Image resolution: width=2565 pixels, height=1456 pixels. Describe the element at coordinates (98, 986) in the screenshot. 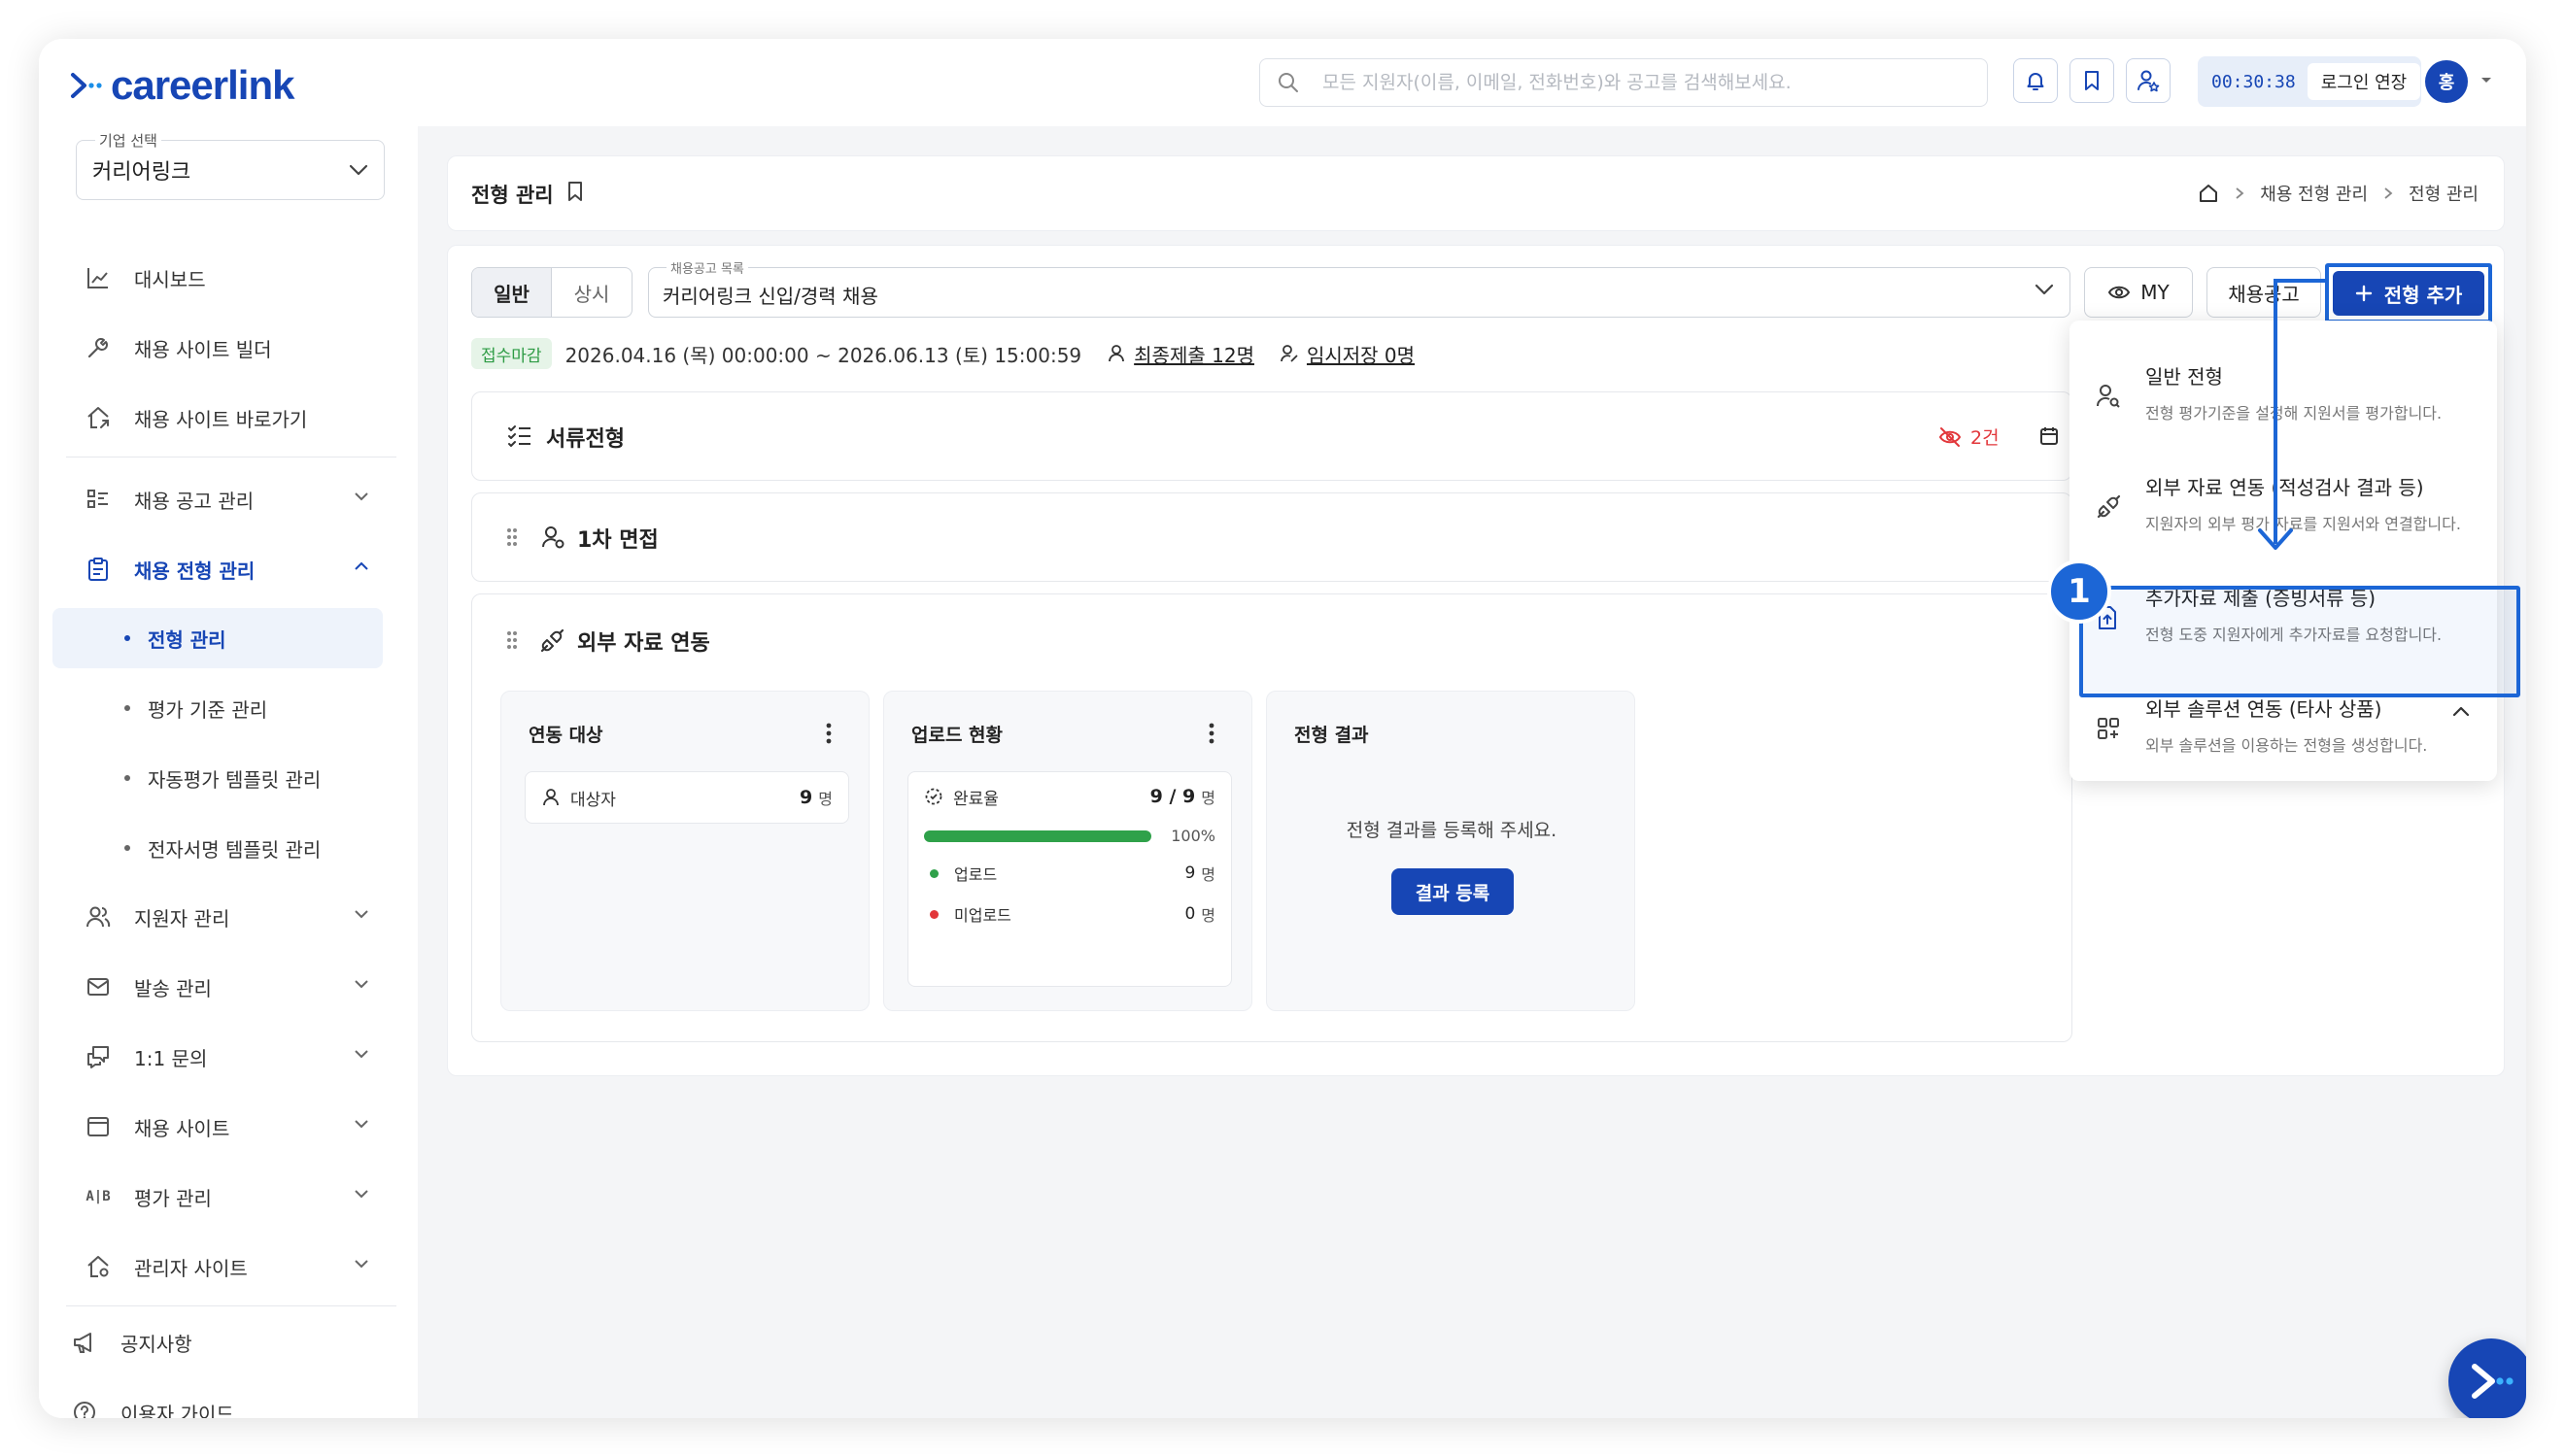

I see `mail-icon` at that location.